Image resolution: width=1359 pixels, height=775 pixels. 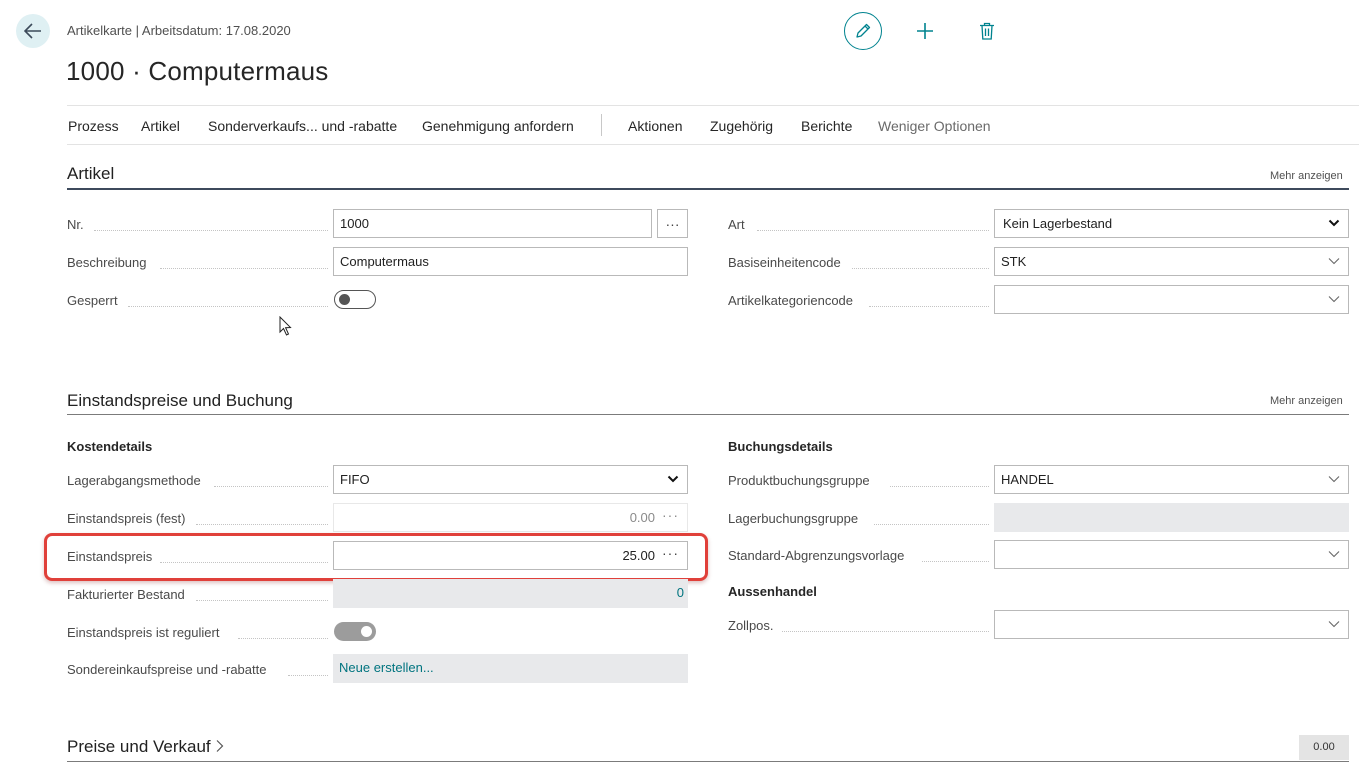 I want to click on art-value: Kein Lagerbestand, so click(x=1058, y=223).